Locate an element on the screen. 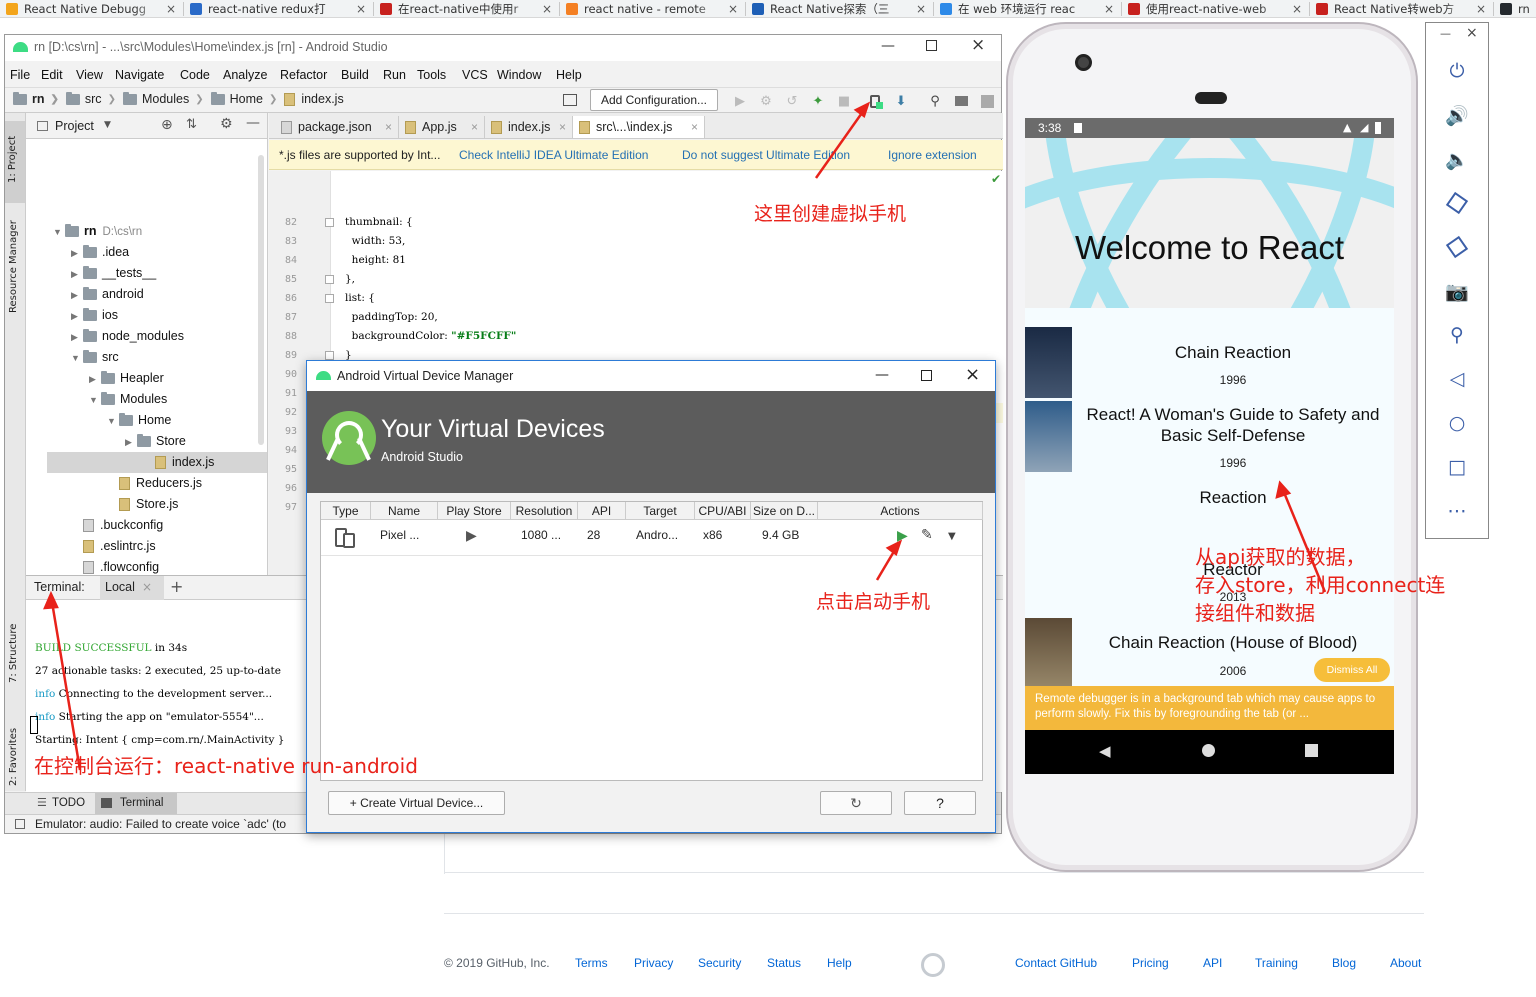 The height and width of the screenshot is (997, 1536). browser-tab: React Native探索（三 × is located at coordinates (839, 9).